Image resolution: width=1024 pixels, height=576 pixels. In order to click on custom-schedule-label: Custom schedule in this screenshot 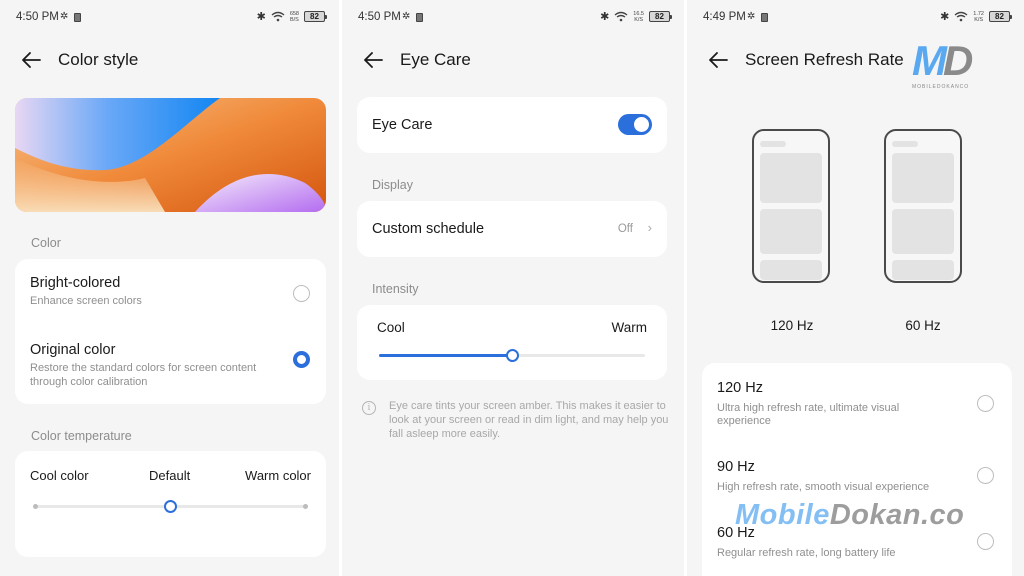, I will do `click(428, 229)`.